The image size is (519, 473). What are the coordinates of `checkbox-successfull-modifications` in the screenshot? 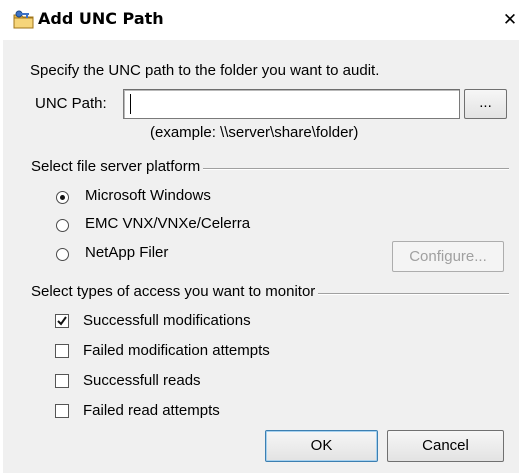 It's located at (62, 321).